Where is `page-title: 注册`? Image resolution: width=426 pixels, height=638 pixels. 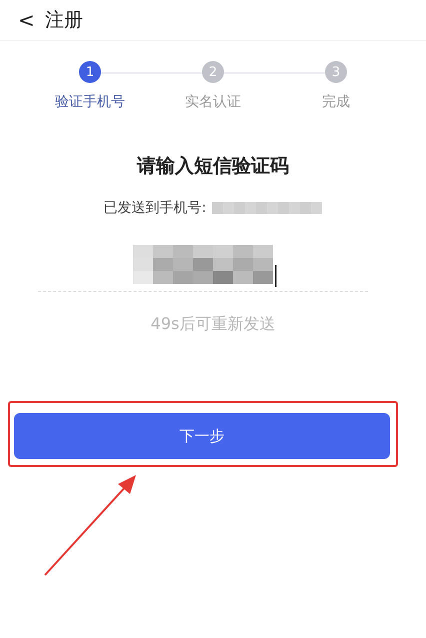 page-title: 注册 is located at coordinates (63, 20).